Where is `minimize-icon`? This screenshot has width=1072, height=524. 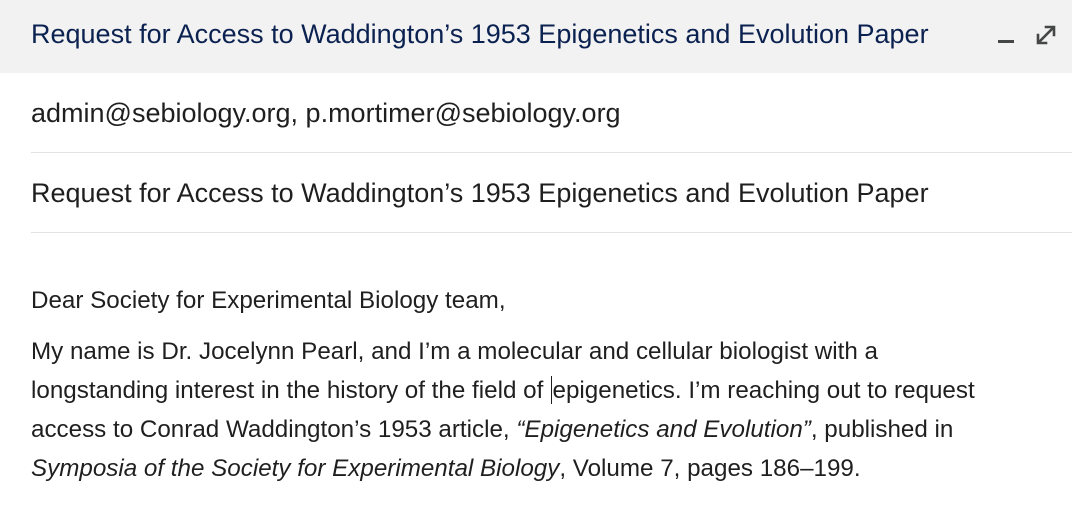
minimize-icon is located at coordinates (1006, 41).